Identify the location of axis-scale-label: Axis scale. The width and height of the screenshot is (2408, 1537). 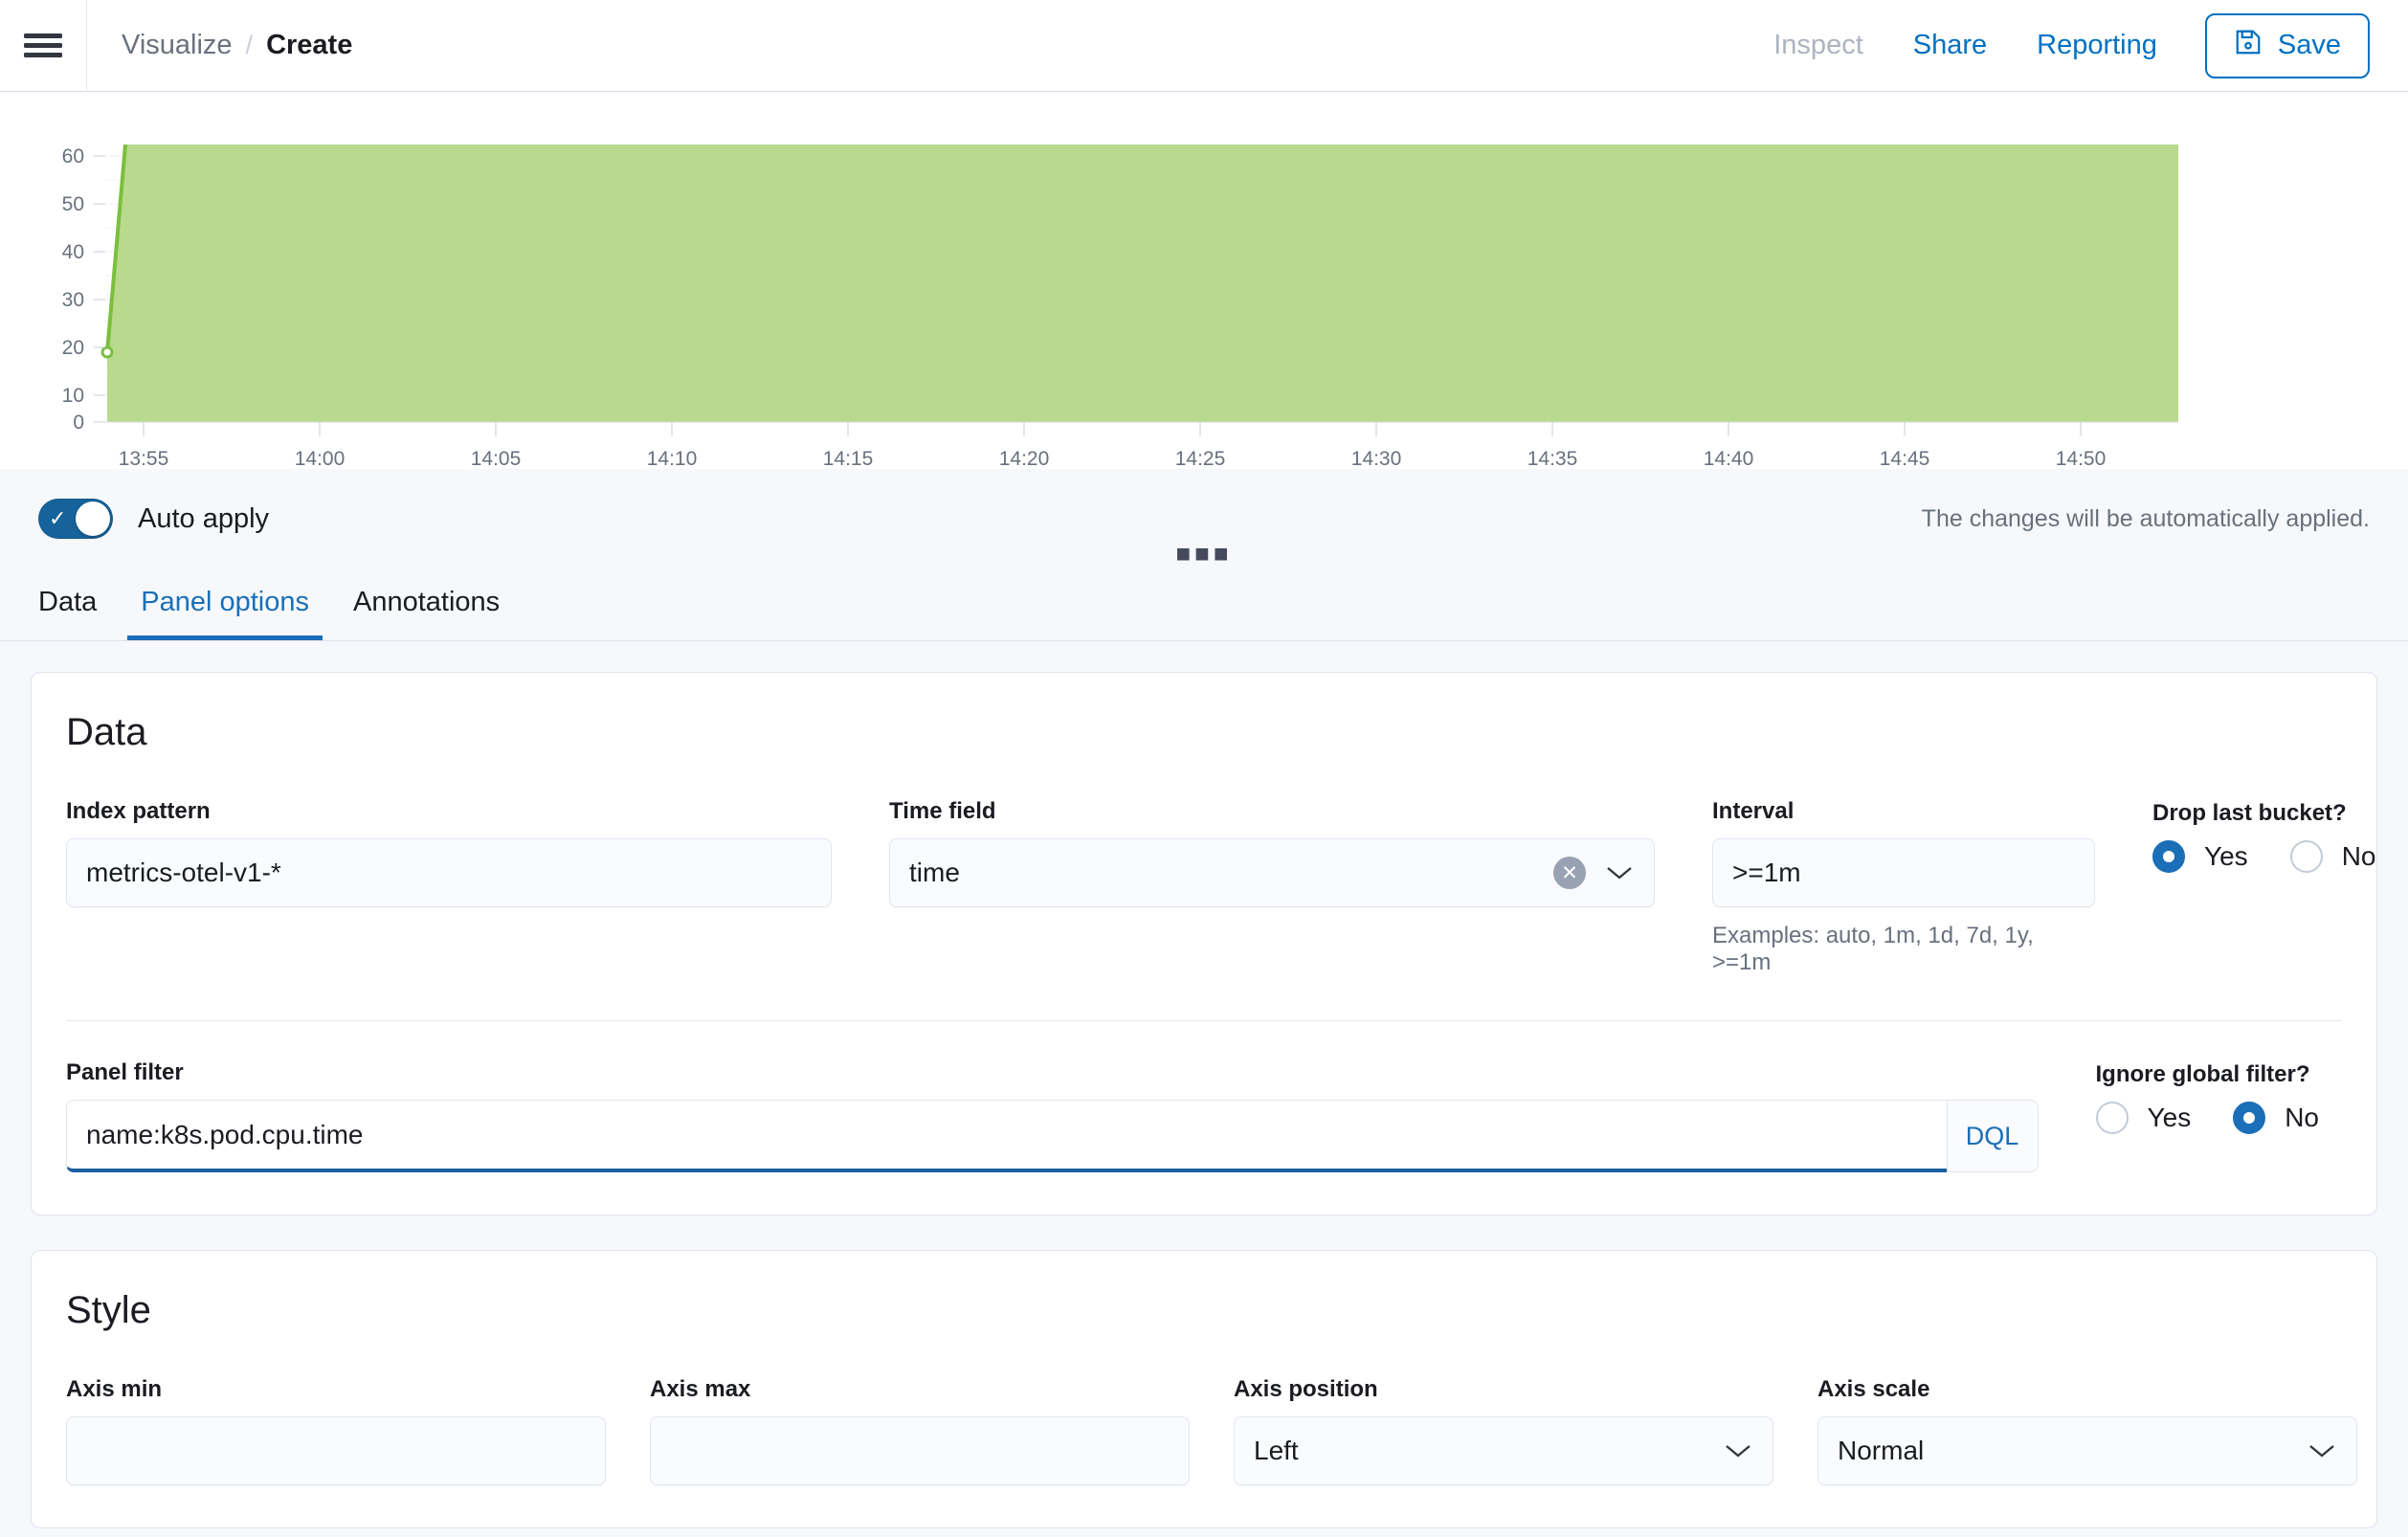
(1873, 1389).